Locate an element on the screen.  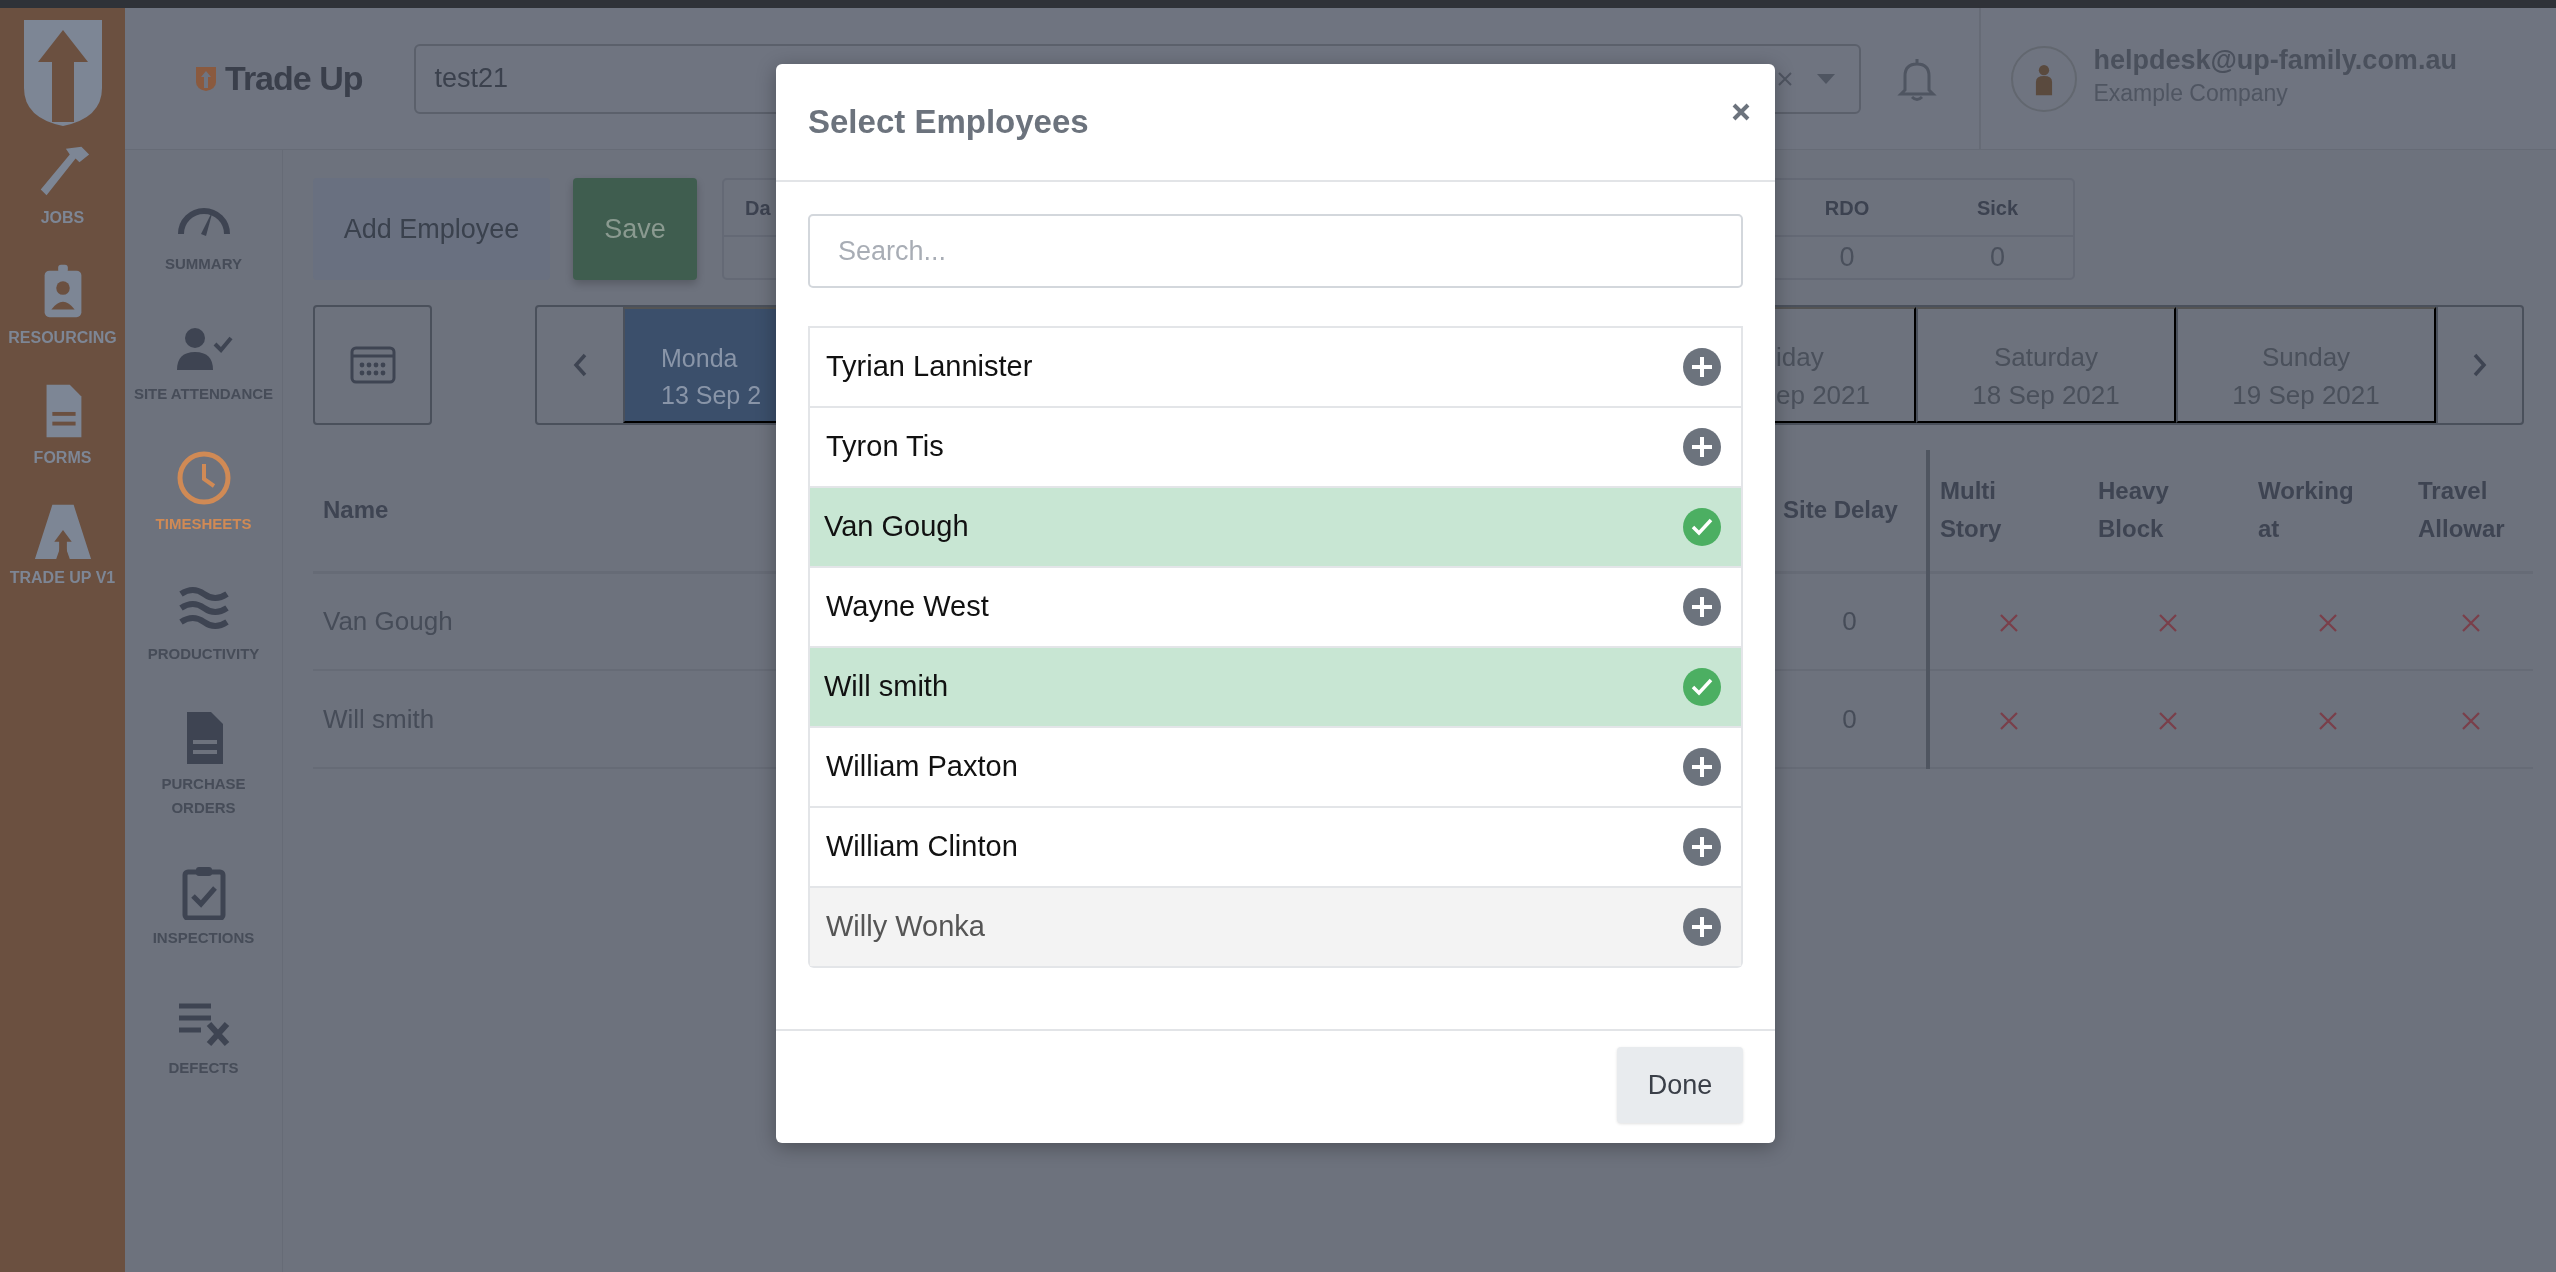
calendar-button is located at coordinates (372, 365).